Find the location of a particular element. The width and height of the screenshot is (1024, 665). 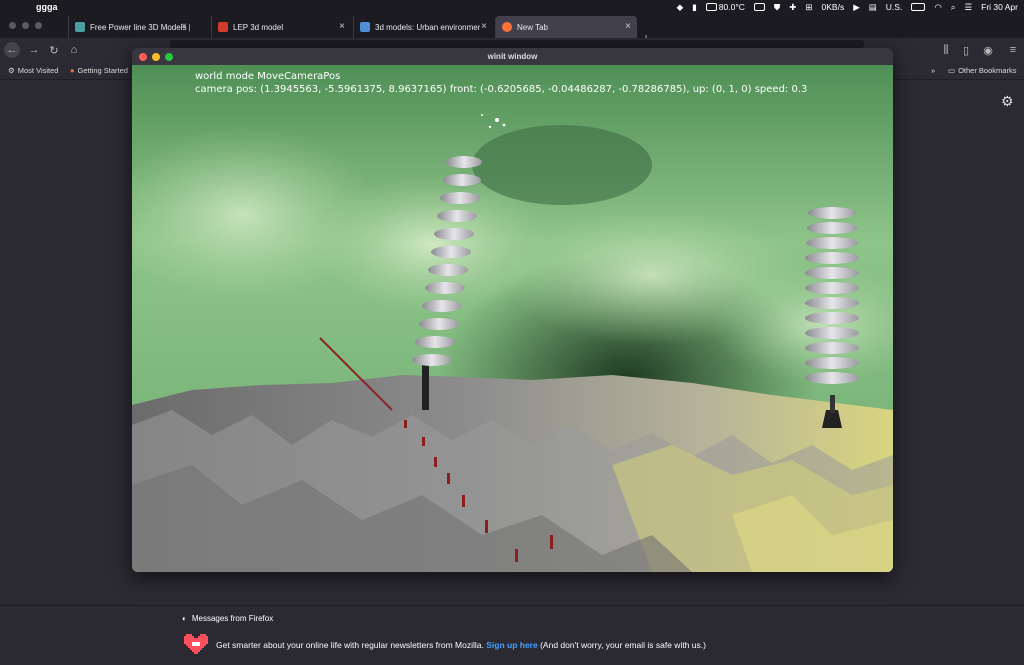

tab-urban-models: 3d models: Urban environment × is located at coordinates (423, 27).